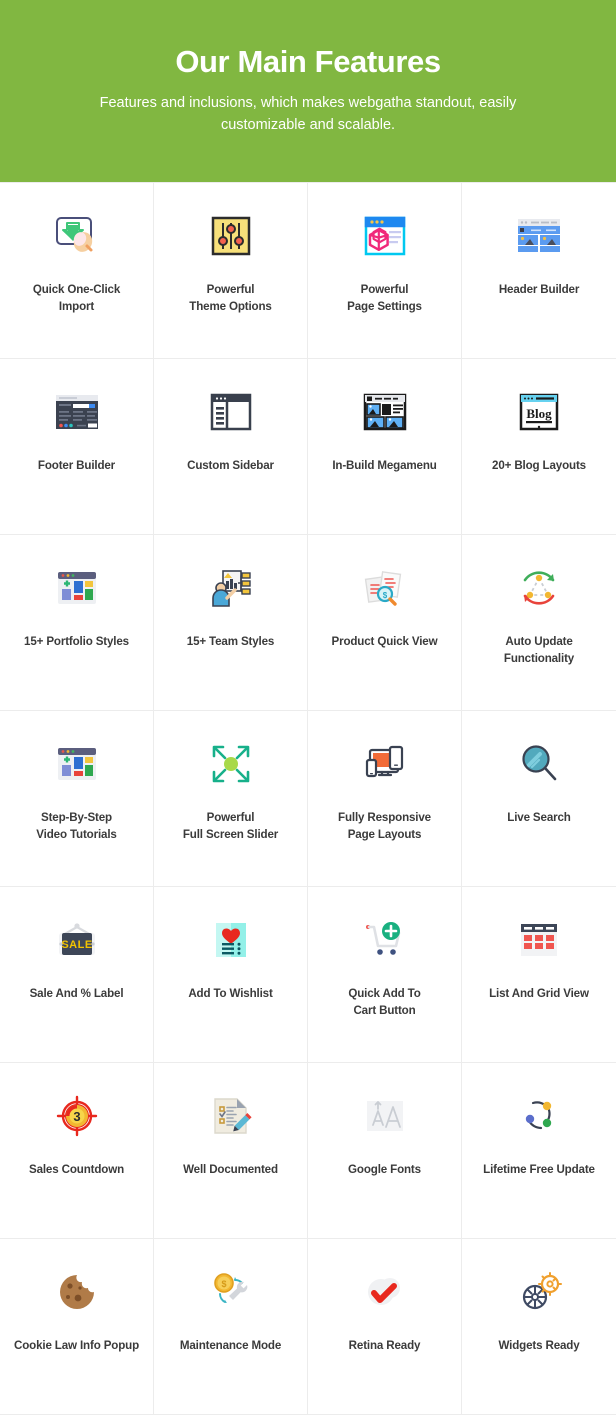 This screenshot has height=1415, width=616. What do you see at coordinates (76, 826) in the screenshot?
I see `feature-label: Step-By-Step Video Tutorials` at bounding box center [76, 826].